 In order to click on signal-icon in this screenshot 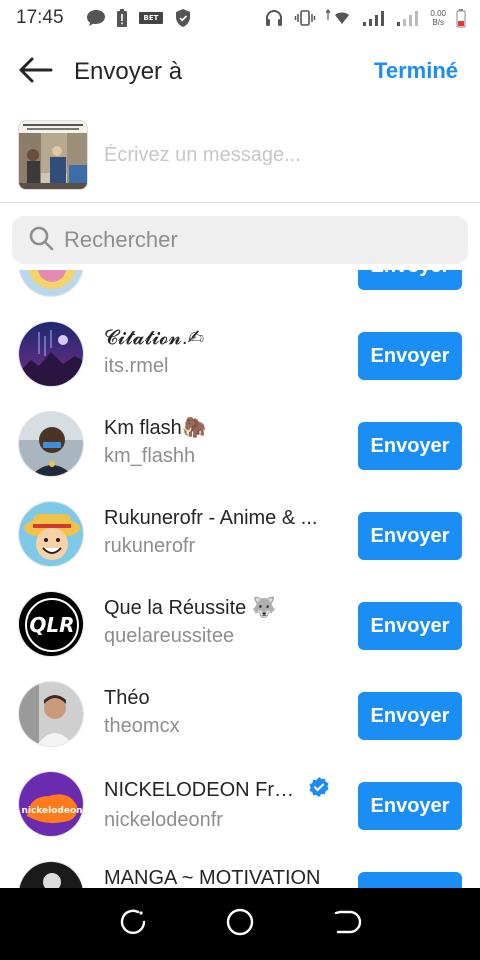, I will do `click(374, 18)`.